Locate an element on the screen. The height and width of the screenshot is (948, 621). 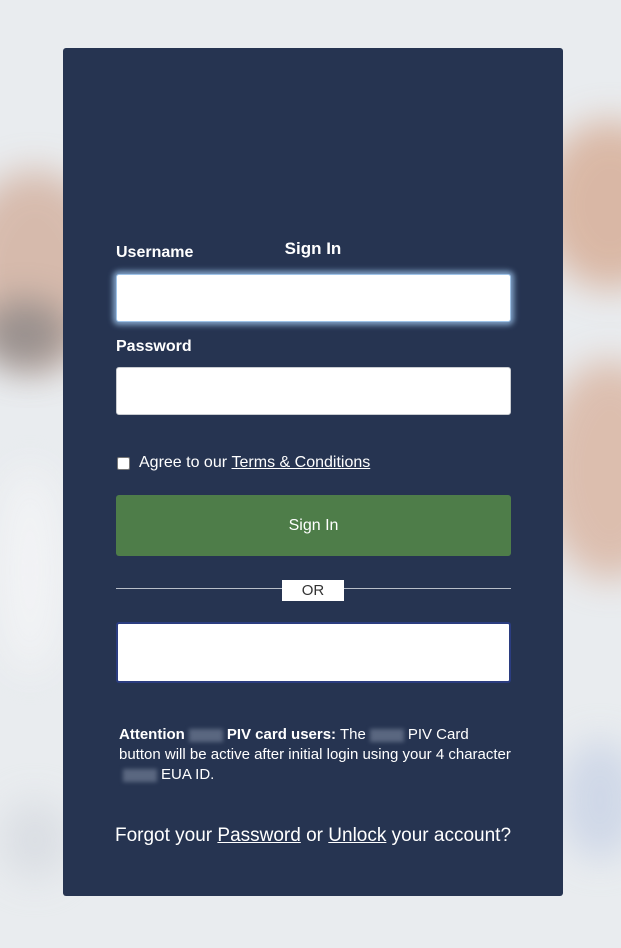
or-label: OR is located at coordinates (313, 590).